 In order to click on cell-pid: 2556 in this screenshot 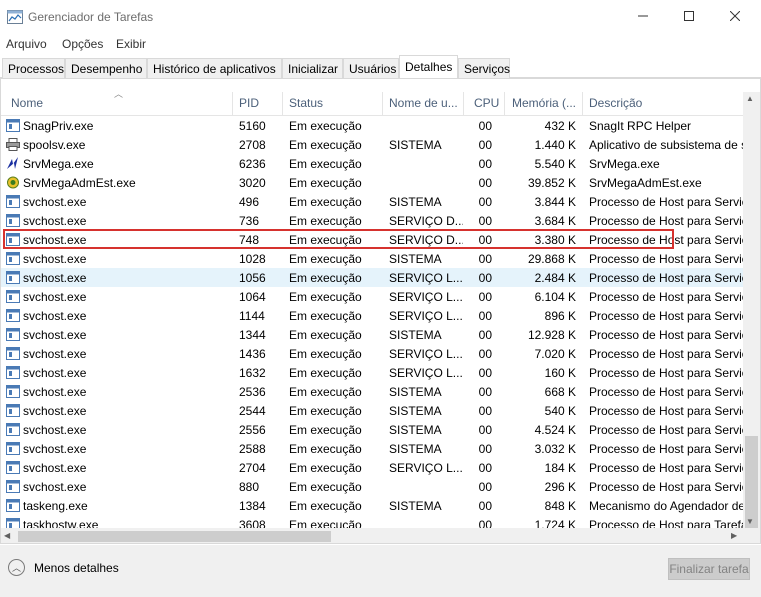, I will do `click(252, 430)`.